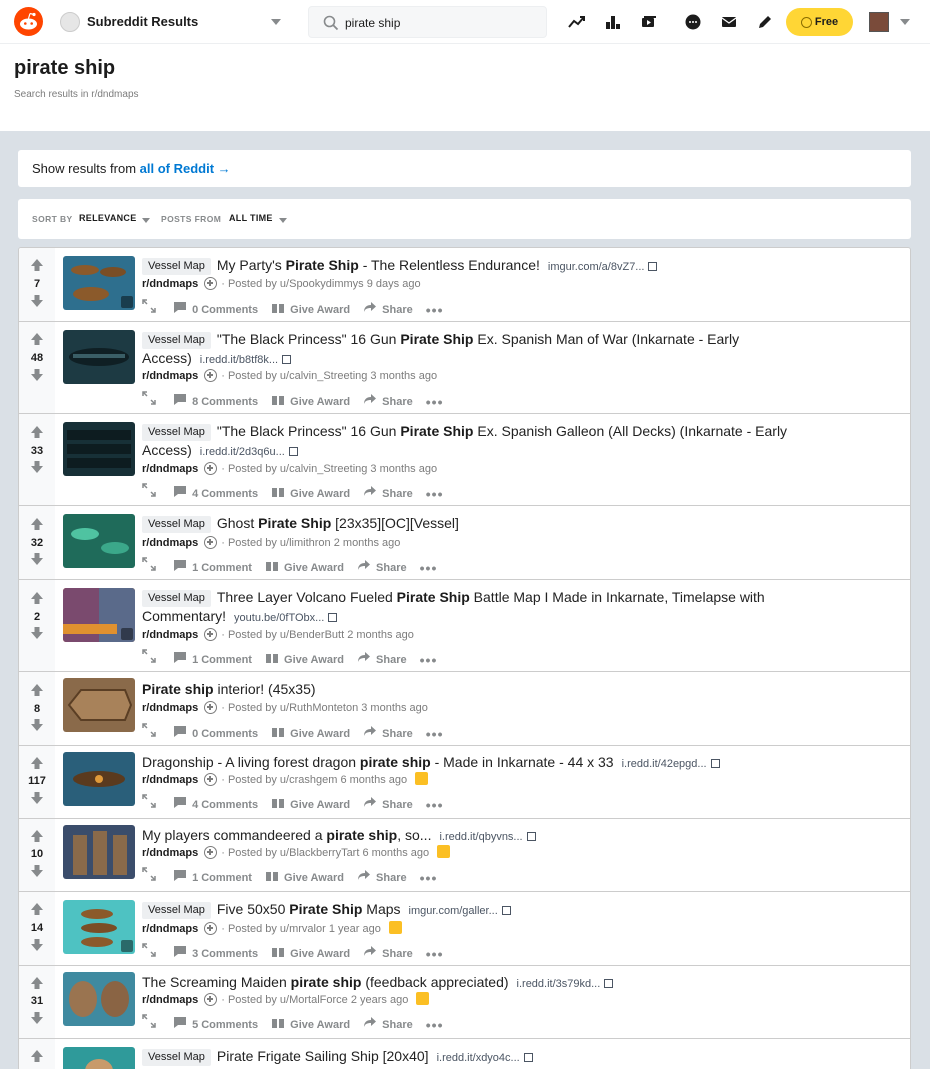 The height and width of the screenshot is (1069, 930). What do you see at coordinates (283, 220) in the screenshot?
I see `posts-from-chevron-icon` at bounding box center [283, 220].